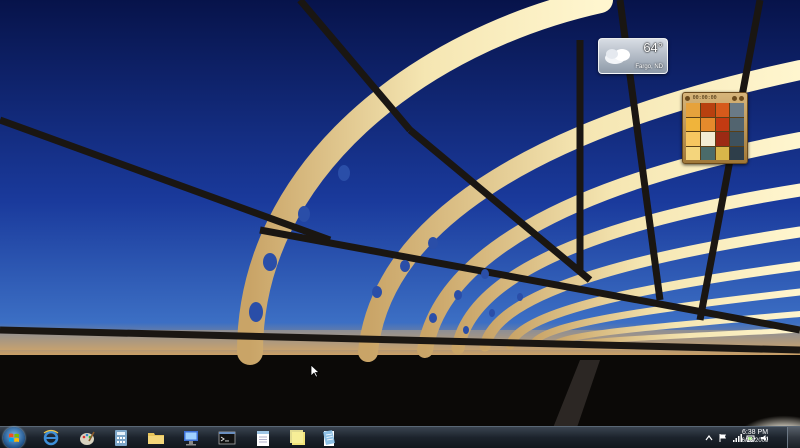 This screenshot has width=800, height=448. What do you see at coordinates (735, 98) in the screenshot?
I see `show-picture-icon` at bounding box center [735, 98].